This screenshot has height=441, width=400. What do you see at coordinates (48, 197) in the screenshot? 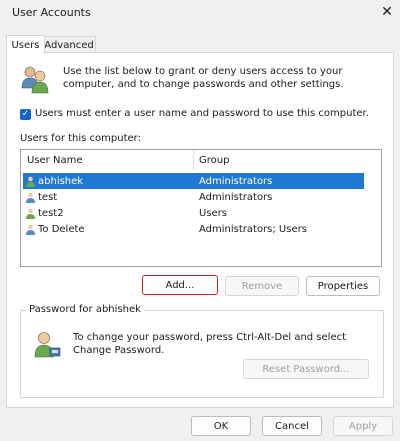
I see `user-name-cell: test` at bounding box center [48, 197].